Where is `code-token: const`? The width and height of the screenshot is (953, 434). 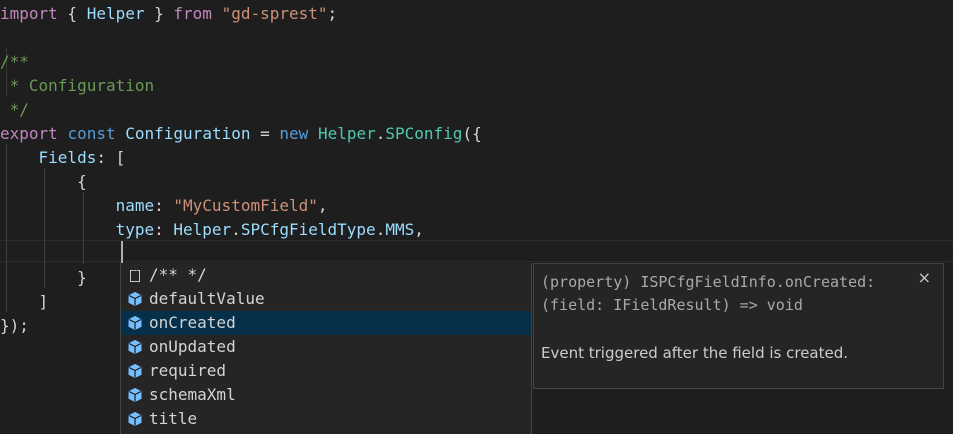
code-token: const is located at coordinates (91, 133).